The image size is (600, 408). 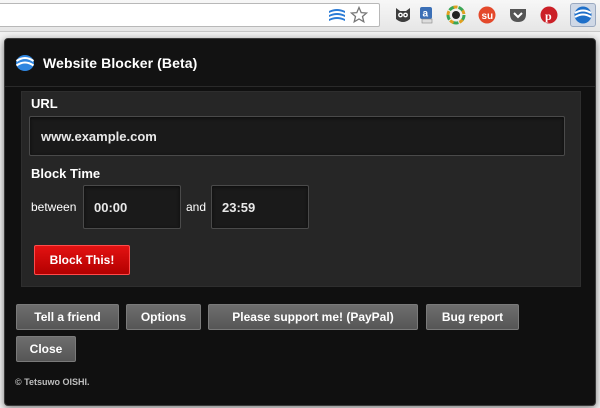 I want to click on popup-header: Website Blocker (Beta), so click(x=300, y=63).